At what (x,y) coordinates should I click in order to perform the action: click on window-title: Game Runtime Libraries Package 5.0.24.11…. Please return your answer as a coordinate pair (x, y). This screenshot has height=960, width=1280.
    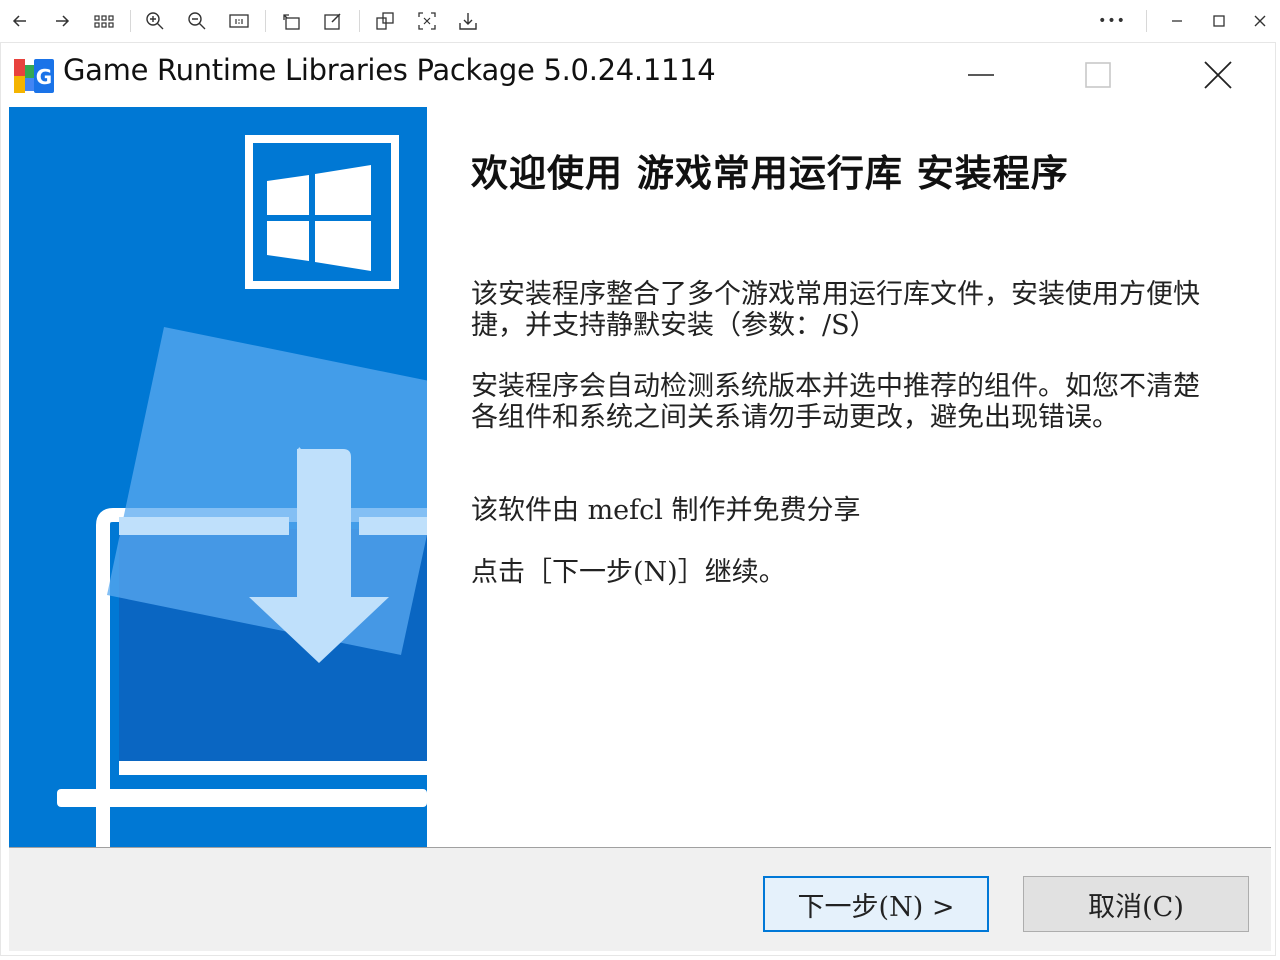
    Looking at the image, I should click on (389, 70).